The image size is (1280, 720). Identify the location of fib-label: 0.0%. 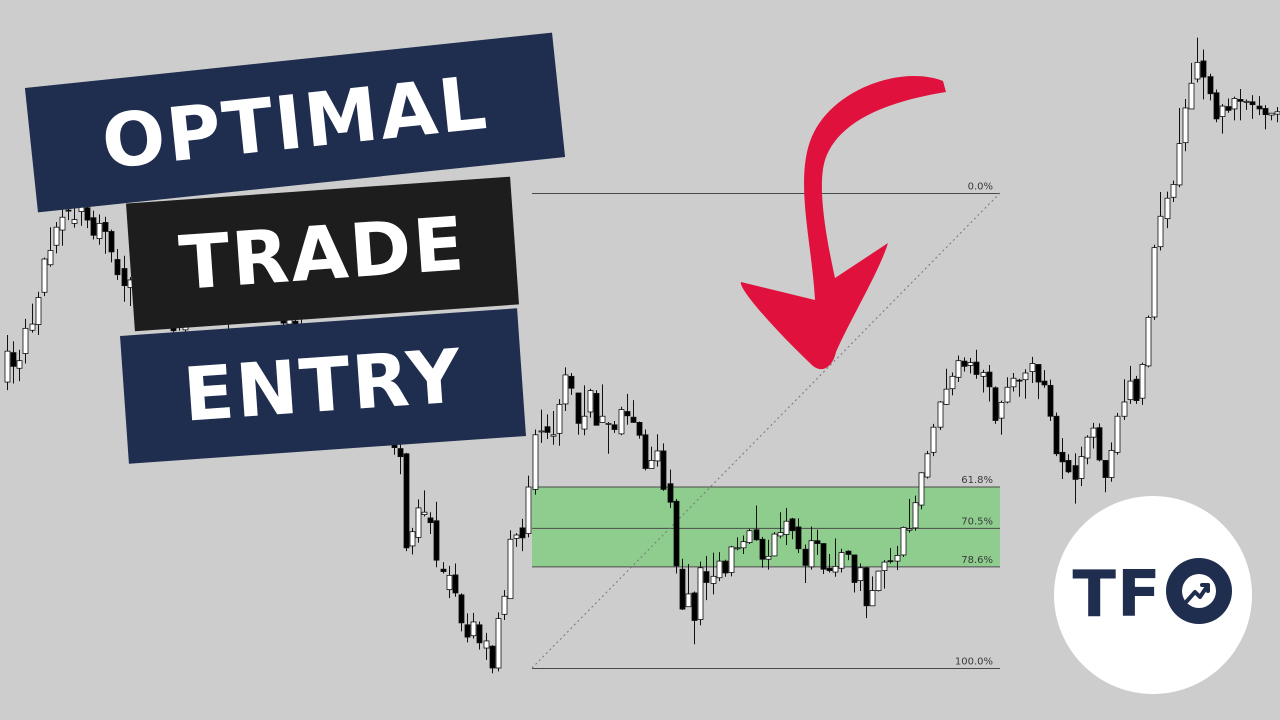
(980, 187).